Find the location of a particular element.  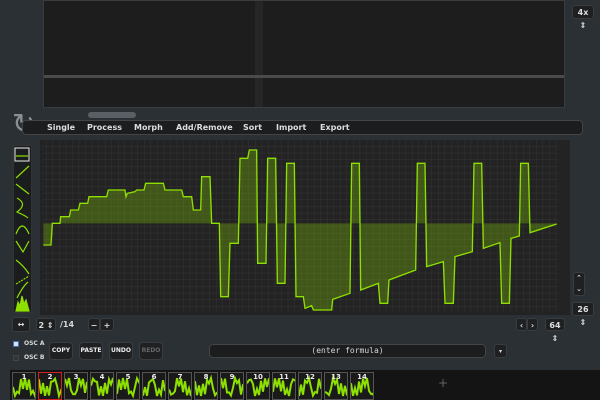

frame-number: 14 is located at coordinates (362, 377).